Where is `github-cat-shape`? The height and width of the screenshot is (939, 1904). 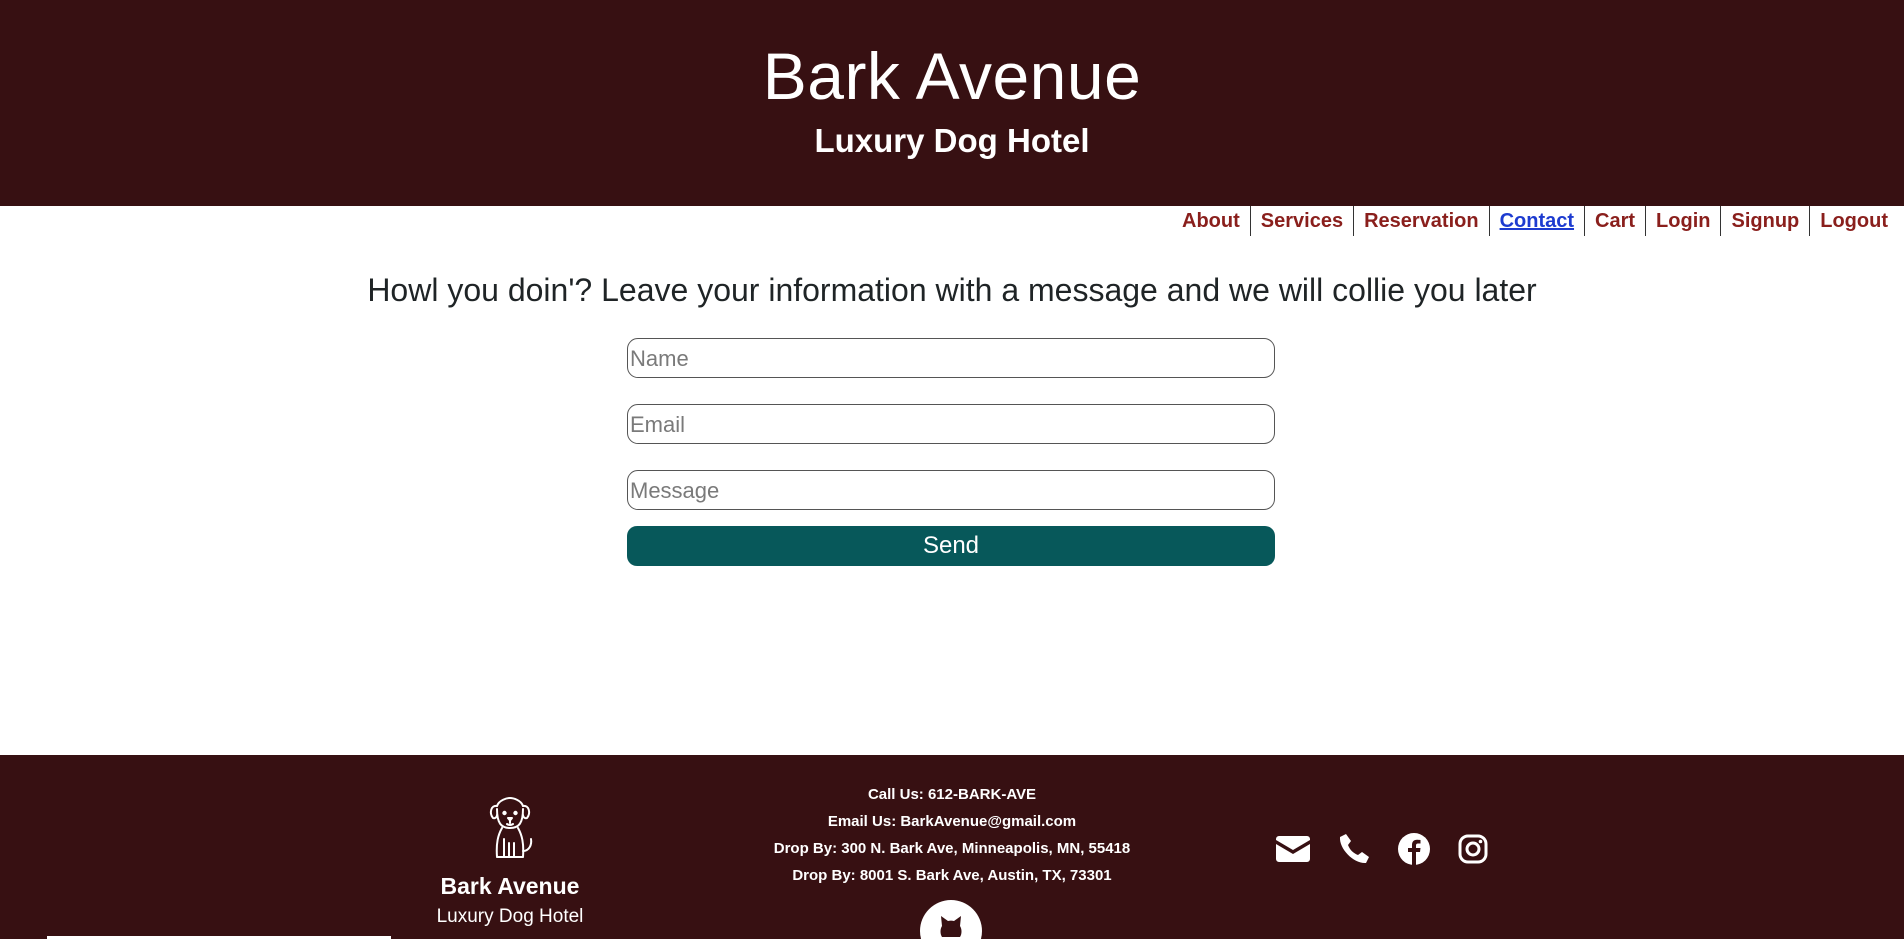 github-cat-shape is located at coordinates (951, 926).